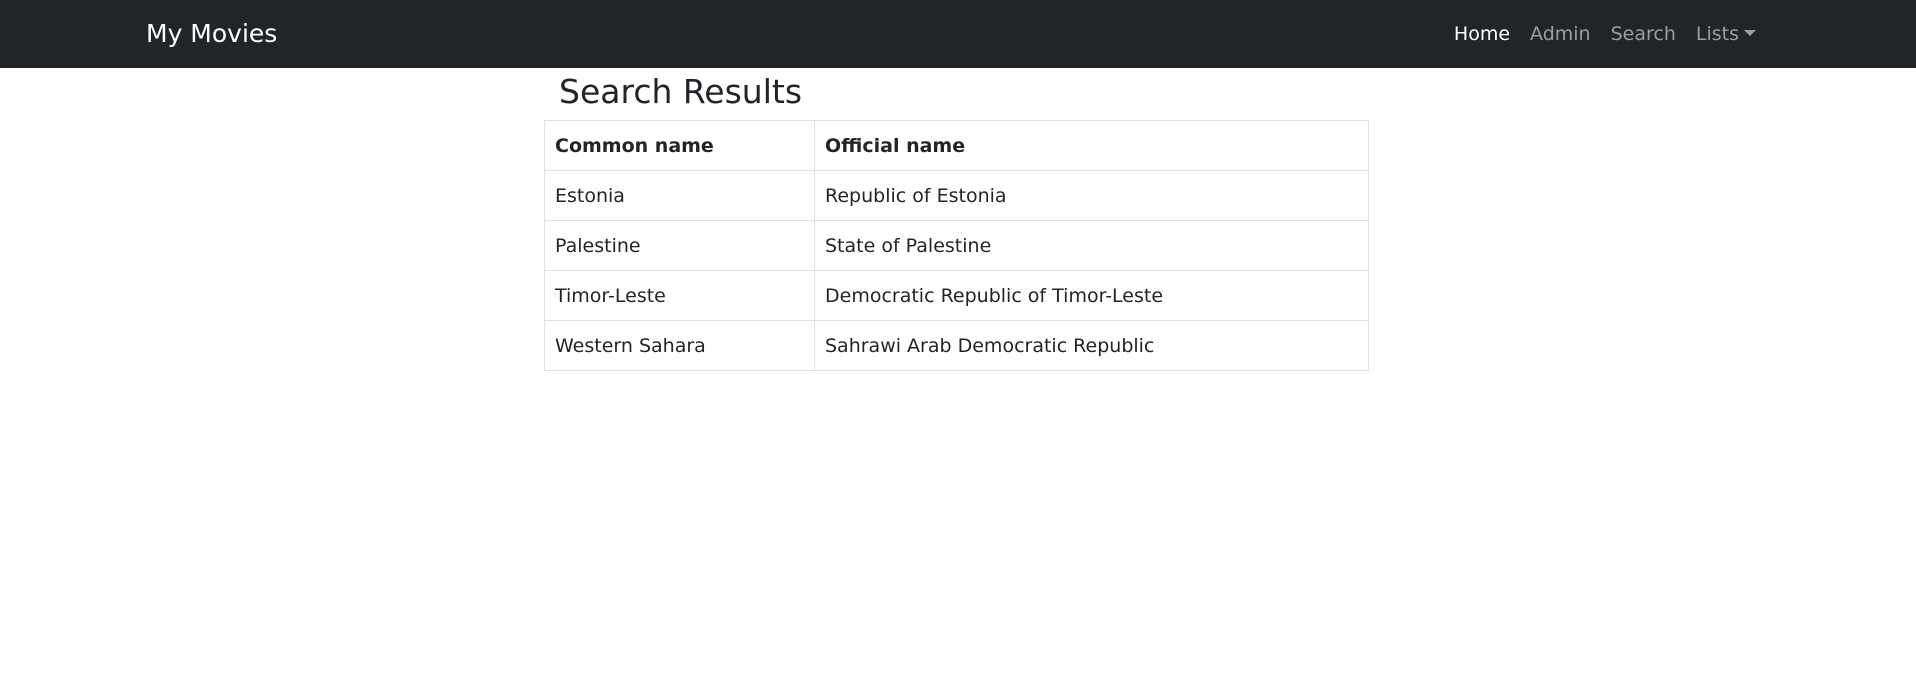 The height and width of the screenshot is (674, 1916). I want to click on cell-official-name: Sahrawi Arab Democratic Republic, so click(1091, 345).